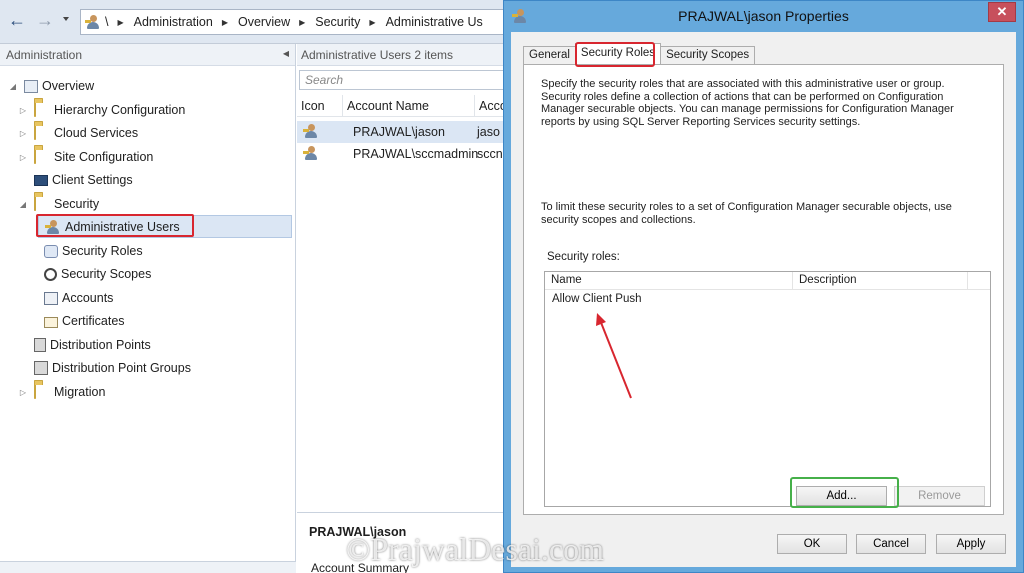  I want to click on highlight-box-security-roles-tab, so click(615, 54).